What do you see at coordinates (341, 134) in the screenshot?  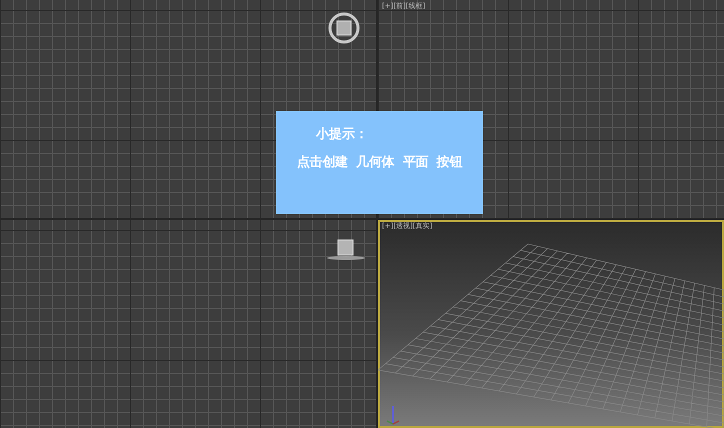 I see `tip-title: 小提示：` at bounding box center [341, 134].